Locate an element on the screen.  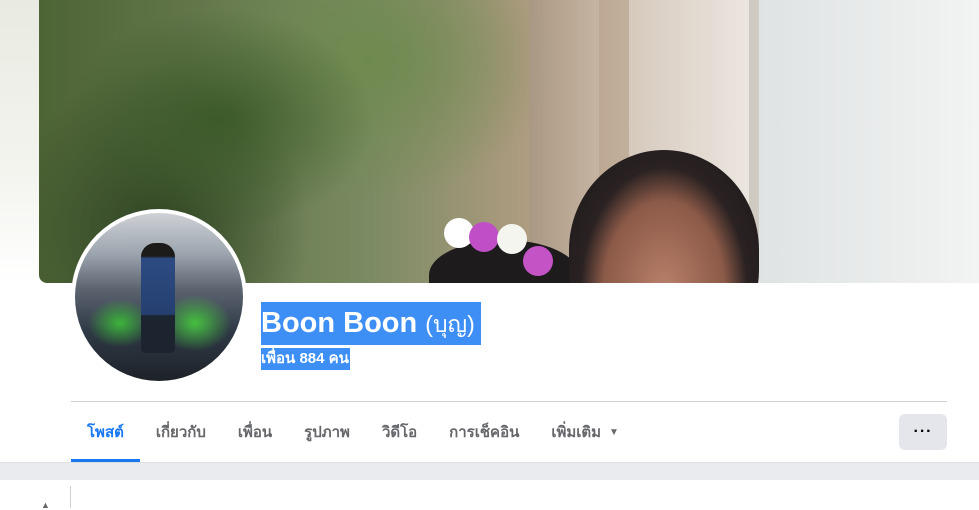
left-background is located at coordinates (19, 141).